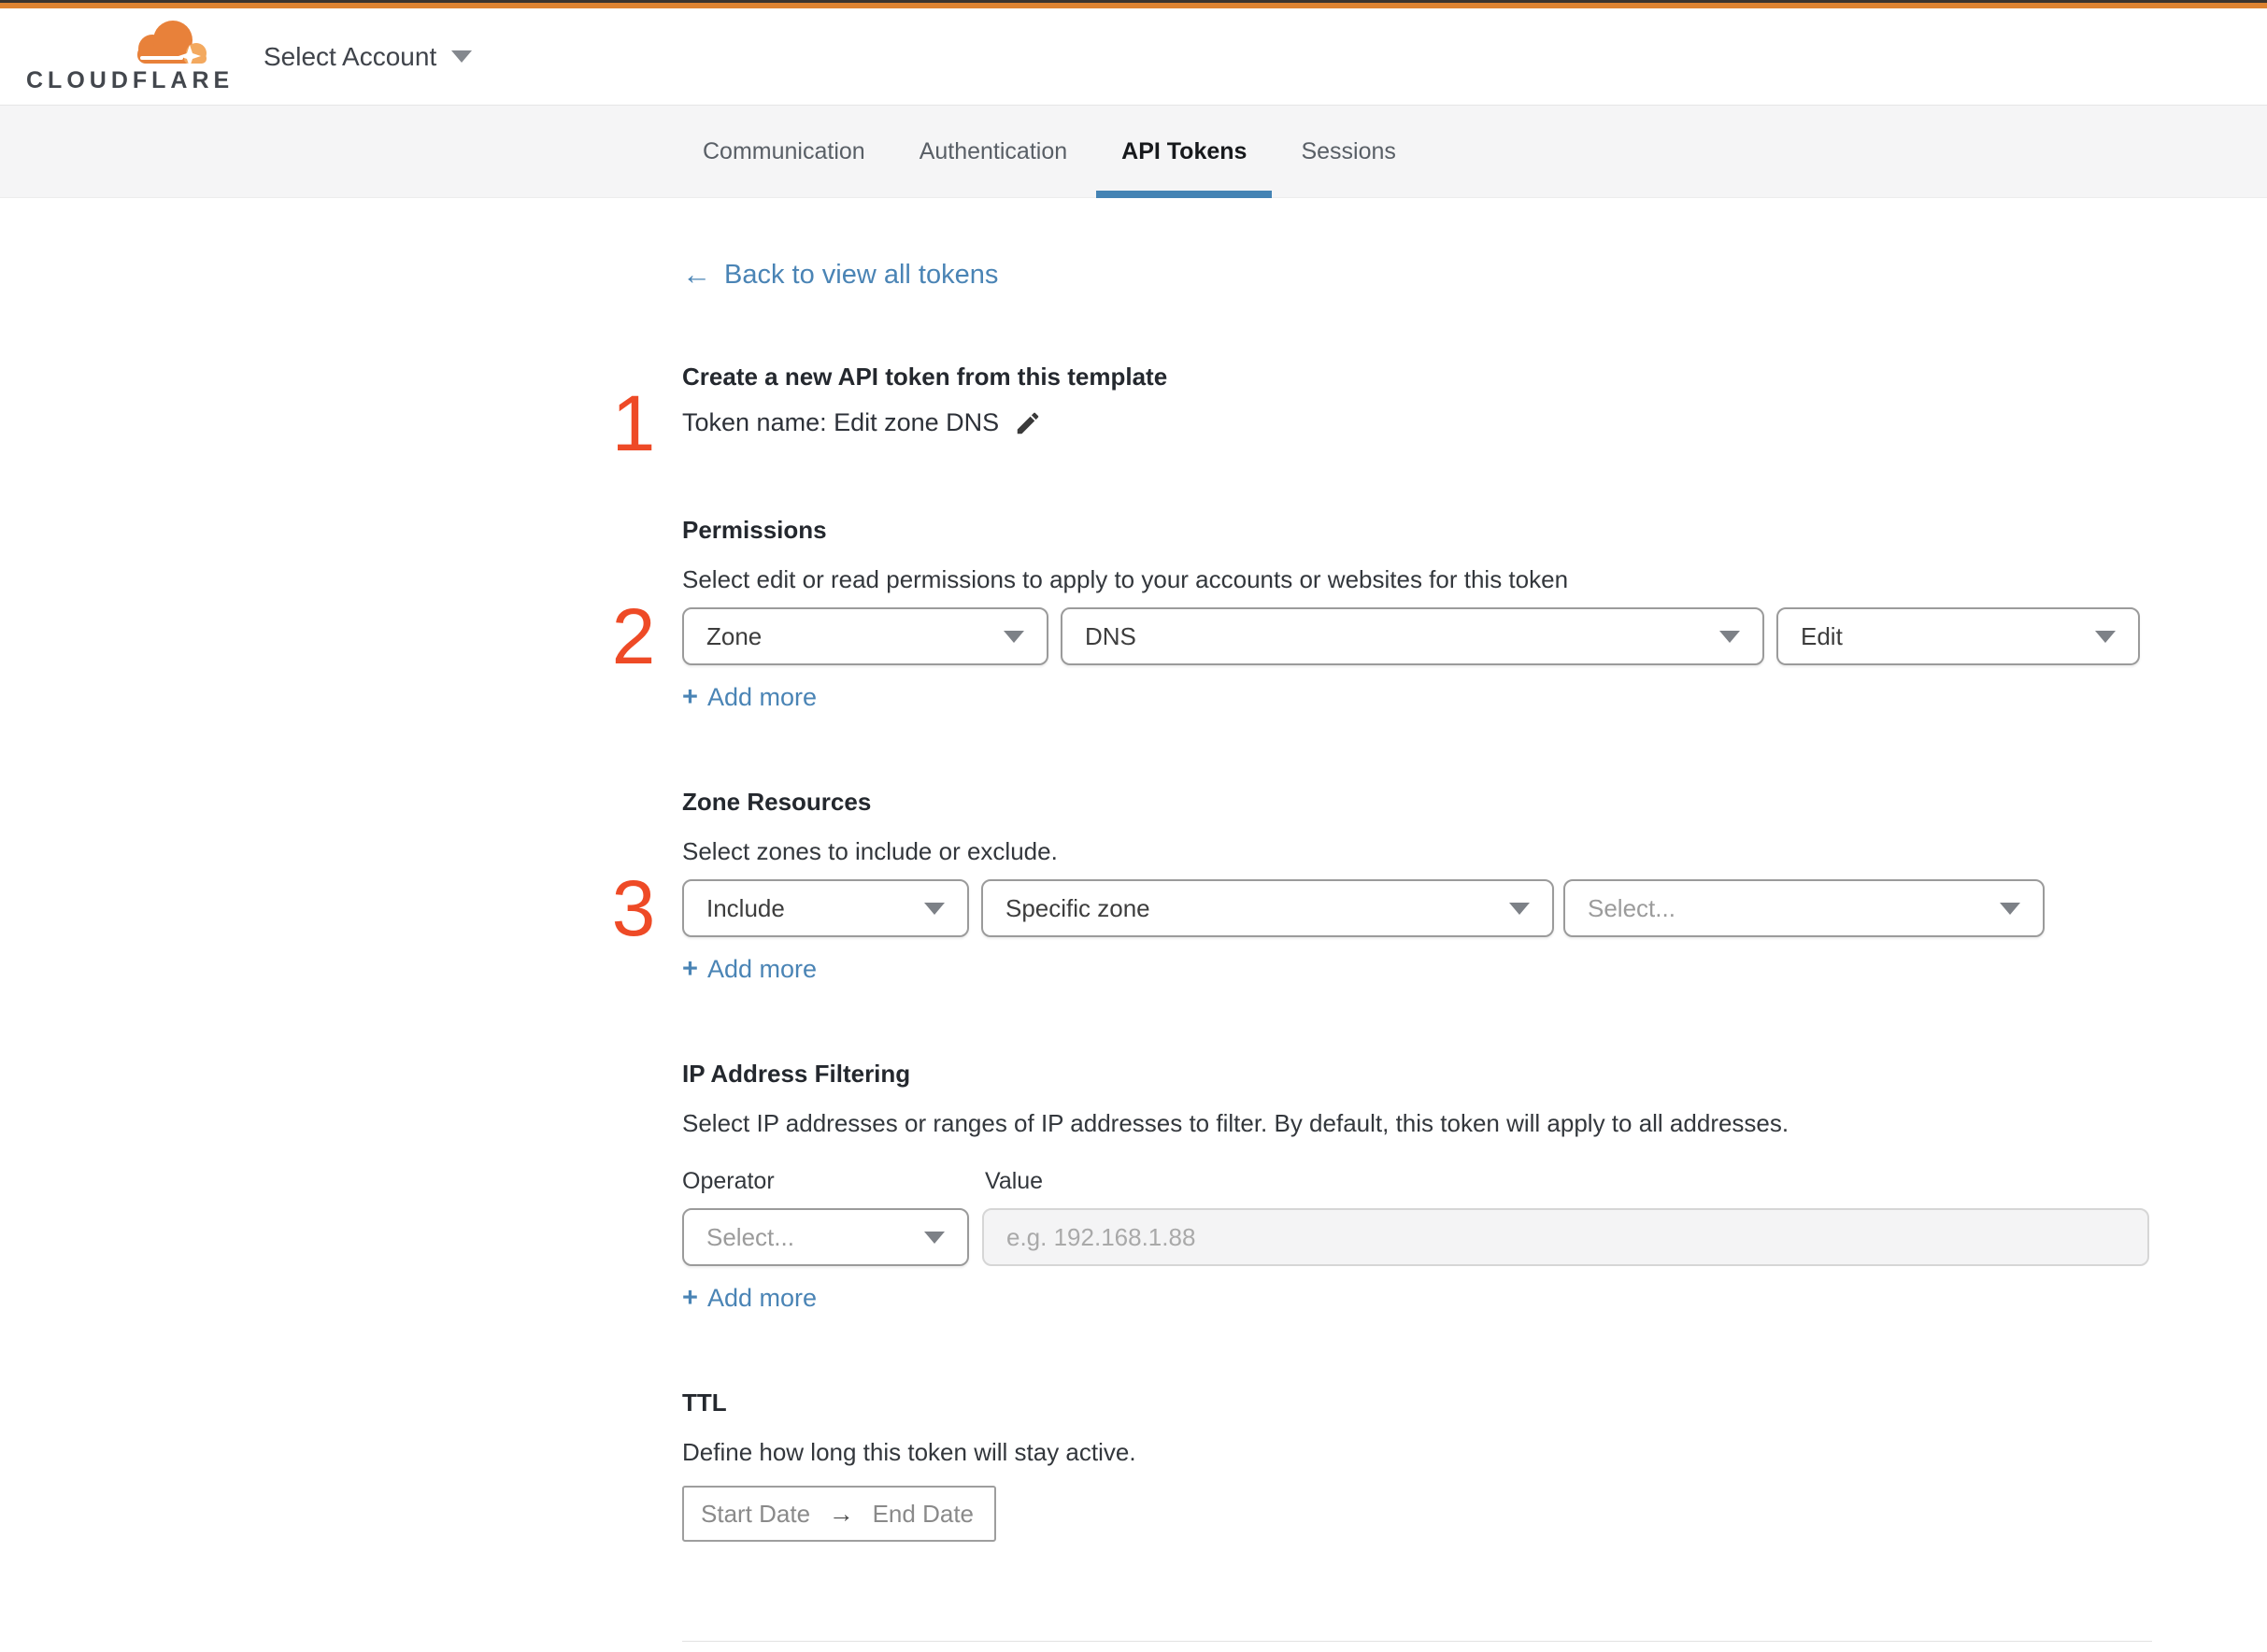 This screenshot has width=2267, height=1652. I want to click on token-name-row: 1 Token name: Edit zone DNS, so click(1382, 424).